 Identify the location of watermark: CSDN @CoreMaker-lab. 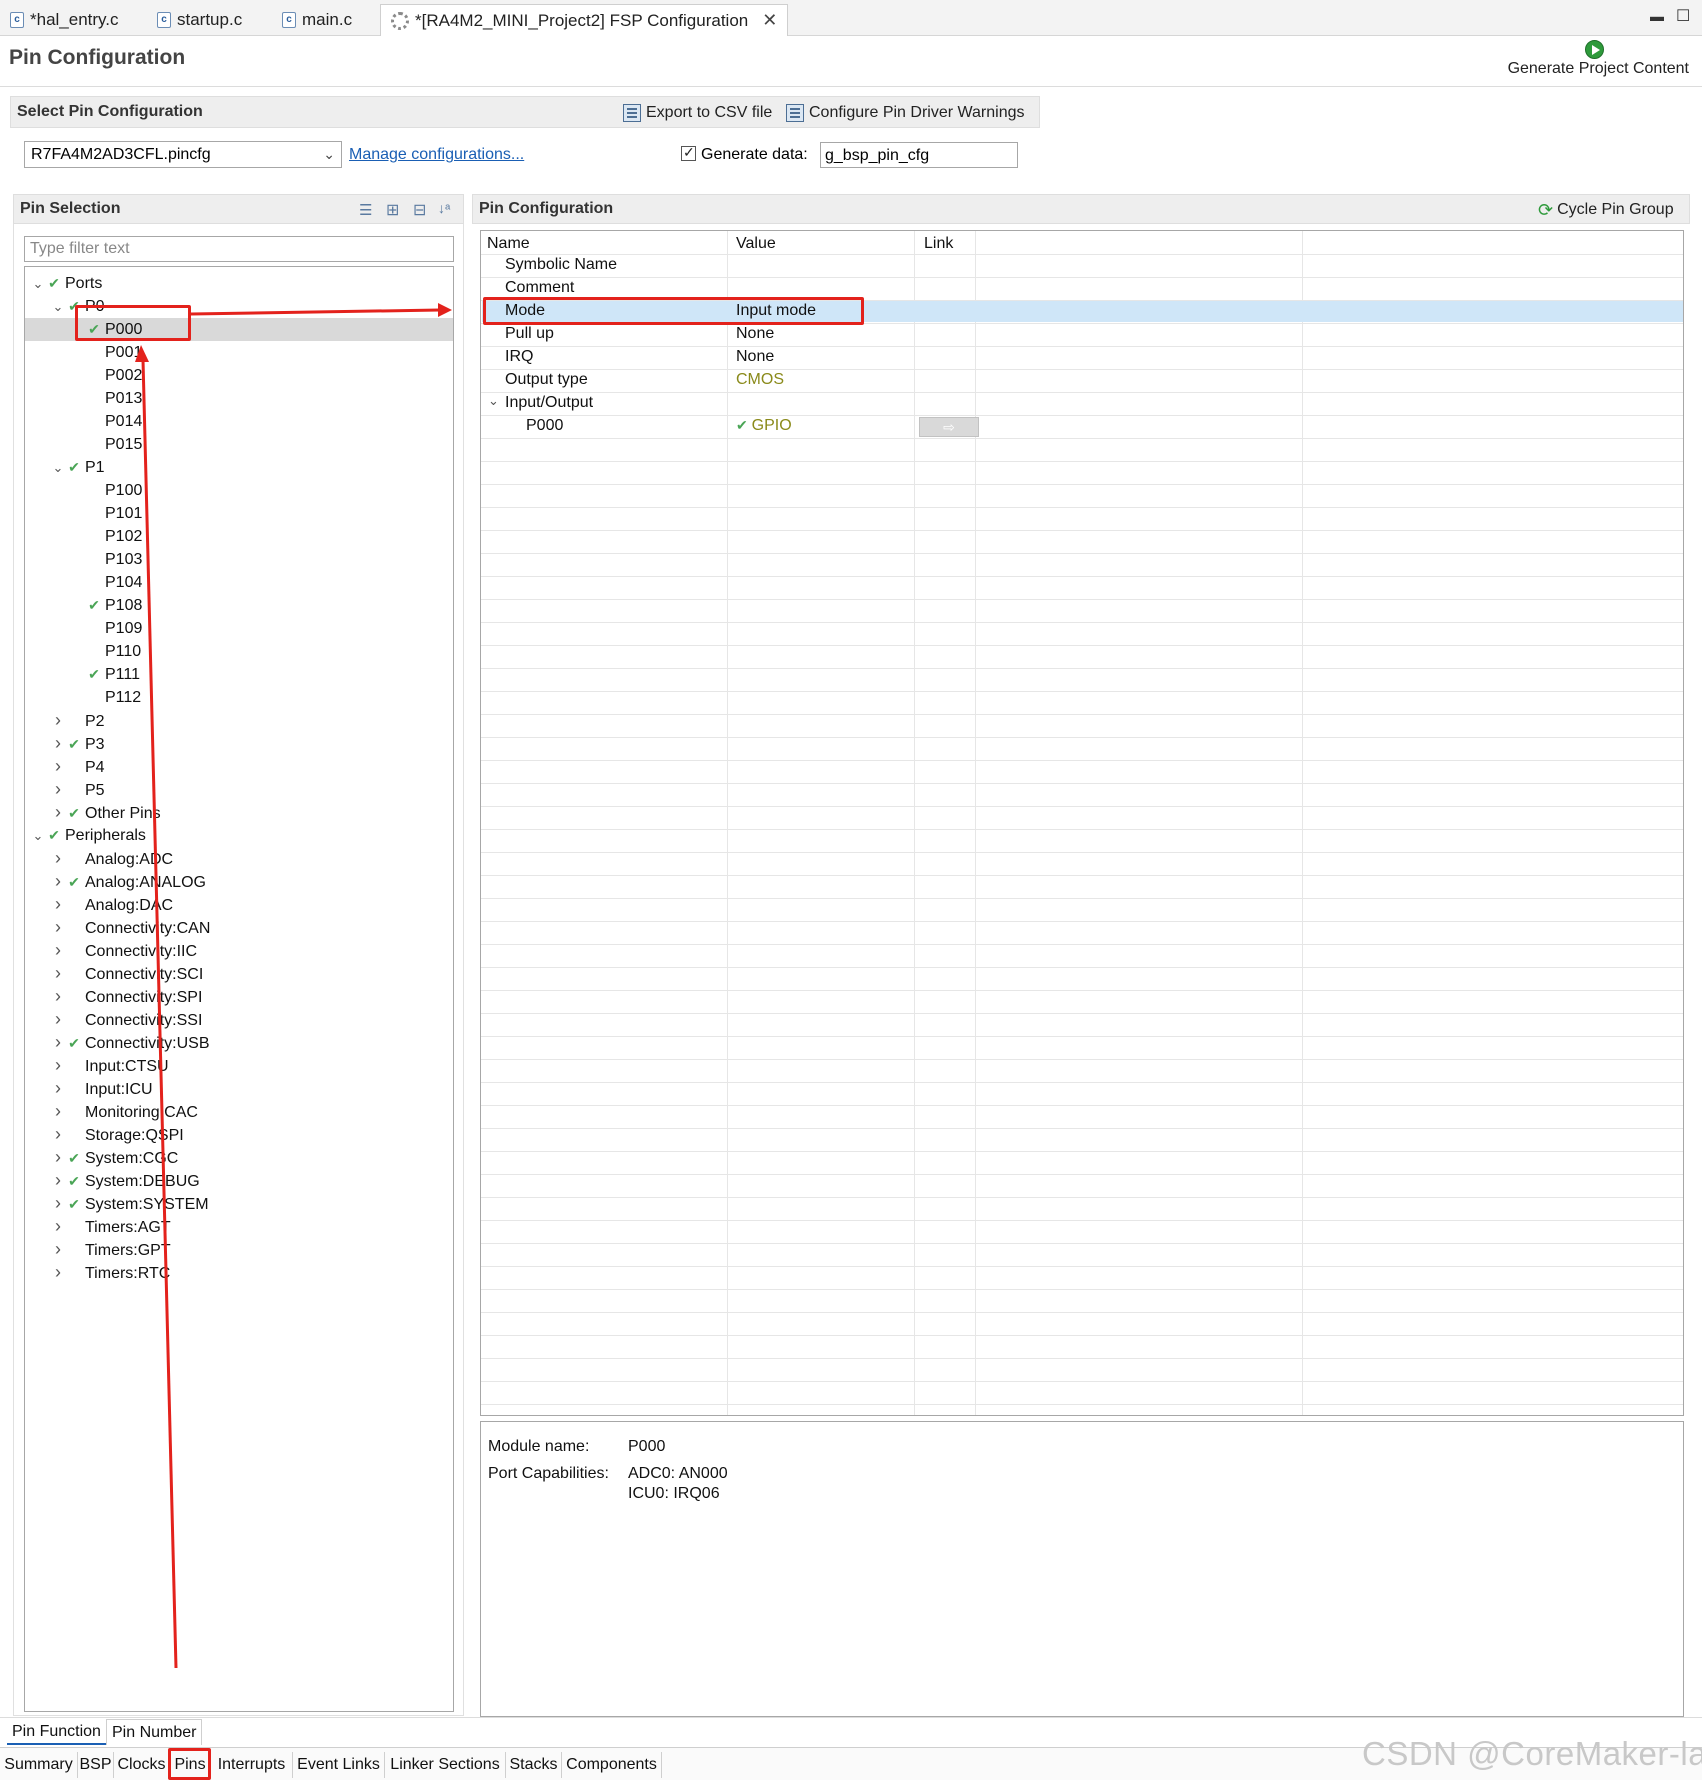
(1532, 1753).